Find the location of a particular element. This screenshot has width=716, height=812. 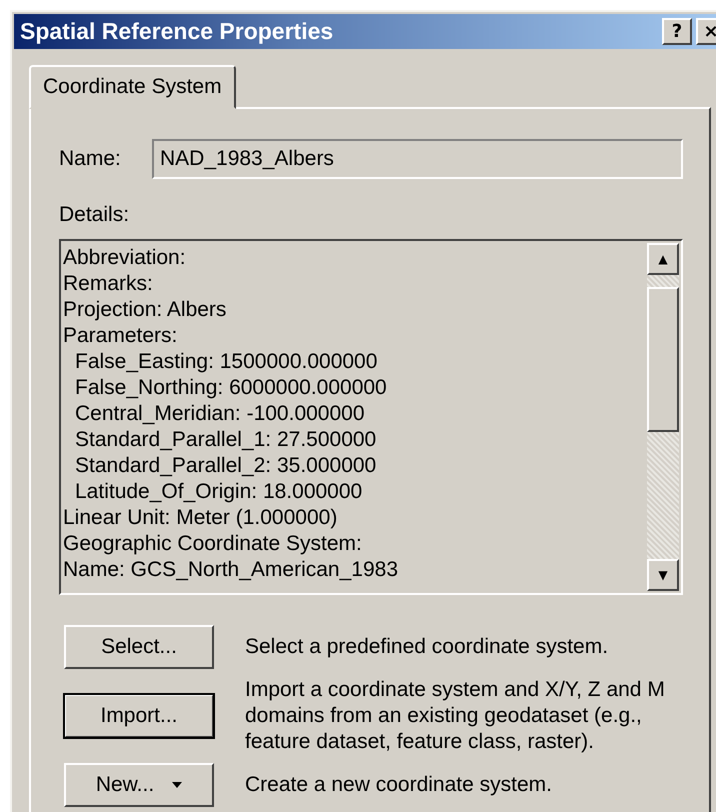

tab: Coordinate System is located at coordinates (132, 87).